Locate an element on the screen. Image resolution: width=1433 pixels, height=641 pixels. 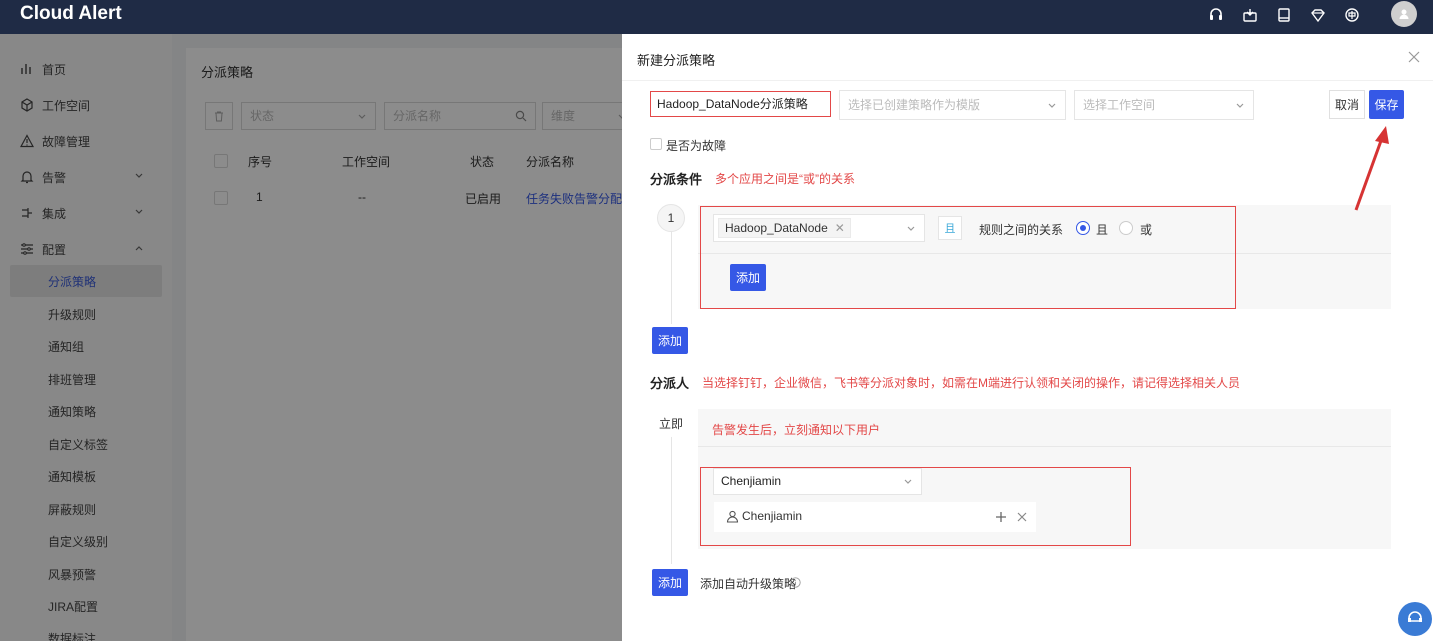
app-tag: Hadoop_DataNode ✕ is located at coordinates (784, 228).